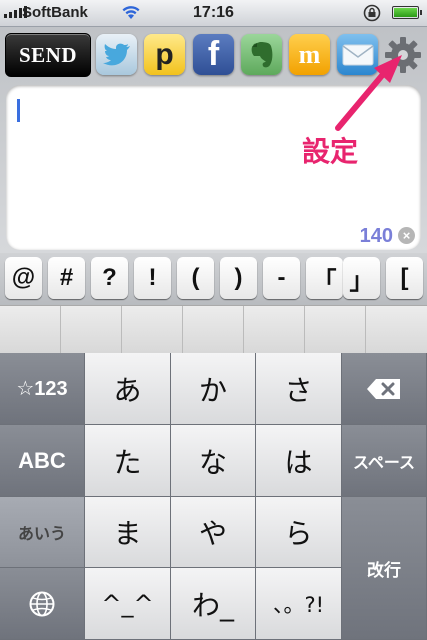 The width and height of the screenshot is (427, 640). I want to click on punctuation-key: 、。?!, so click(299, 604).